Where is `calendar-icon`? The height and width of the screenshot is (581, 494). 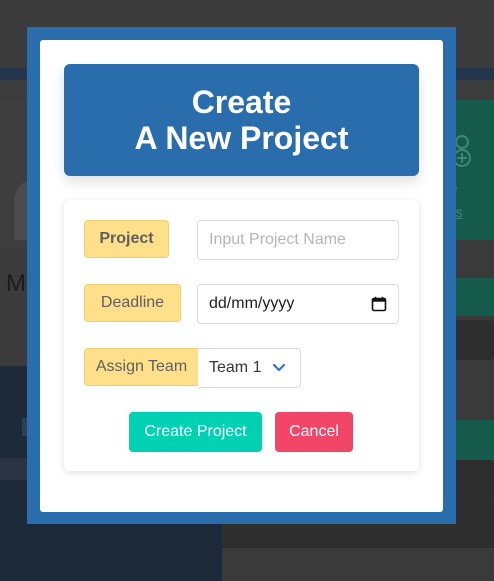 calendar-icon is located at coordinates (379, 304).